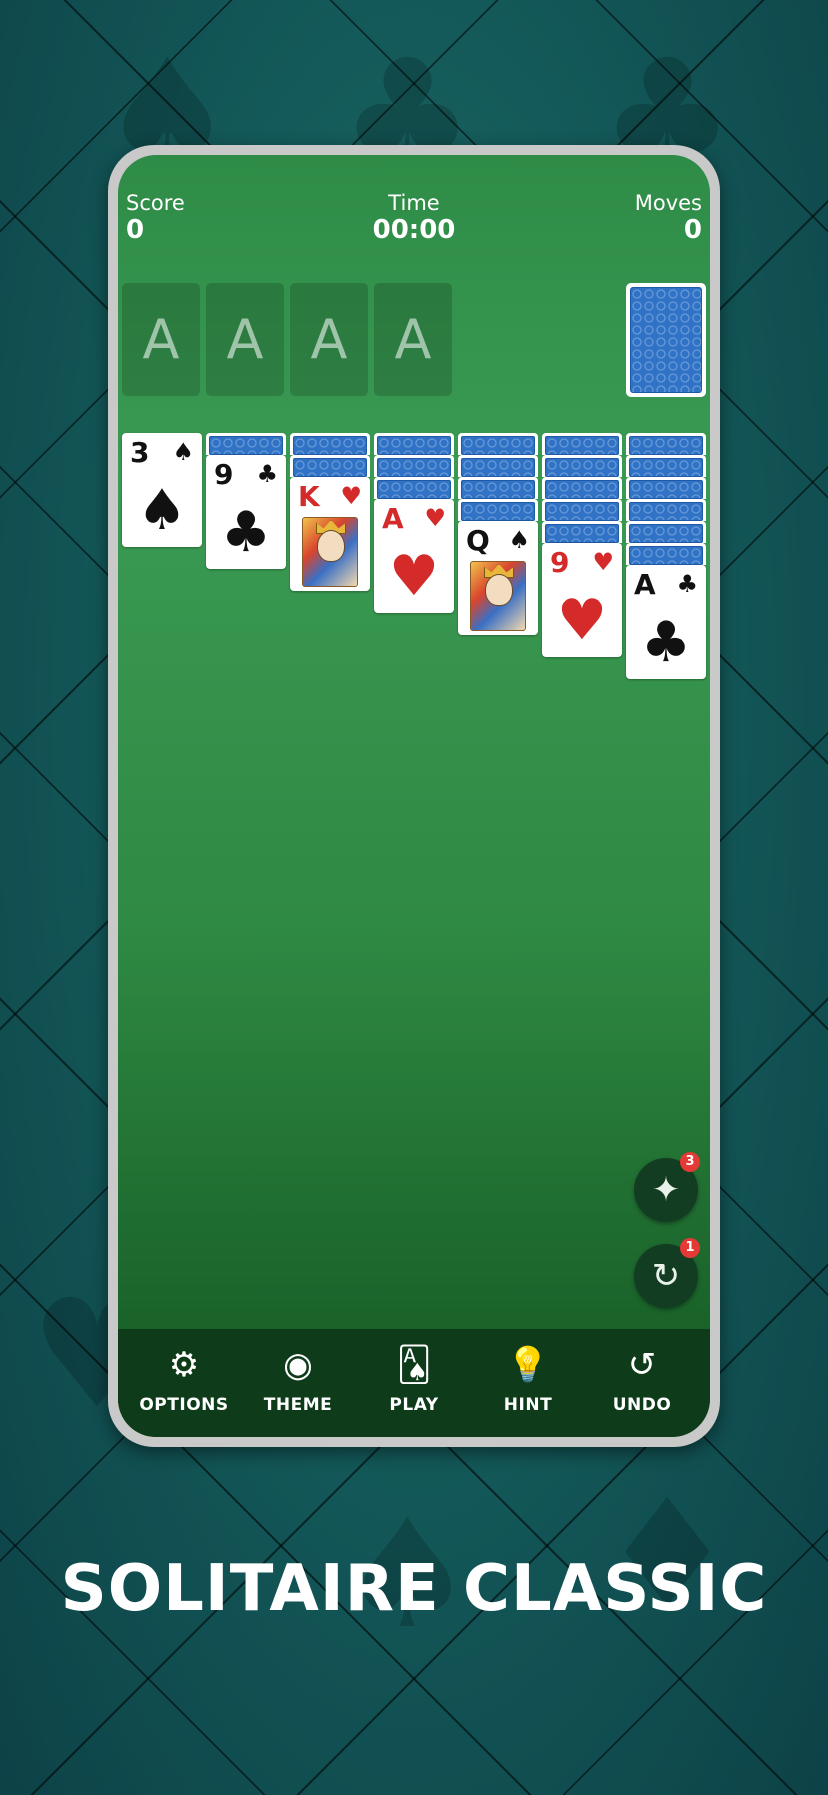 This screenshot has width=828, height=1795. I want to click on face-figure, so click(331, 546).